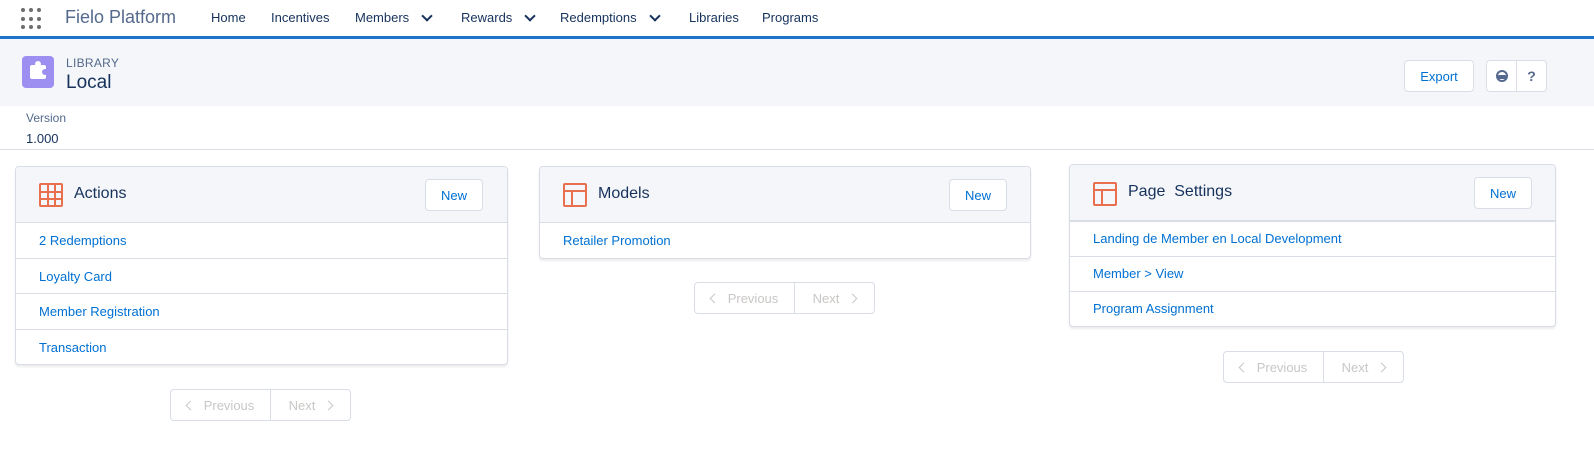 The height and width of the screenshot is (452, 1594). I want to click on models-card: Models New Retailer Promotion, so click(785, 212).